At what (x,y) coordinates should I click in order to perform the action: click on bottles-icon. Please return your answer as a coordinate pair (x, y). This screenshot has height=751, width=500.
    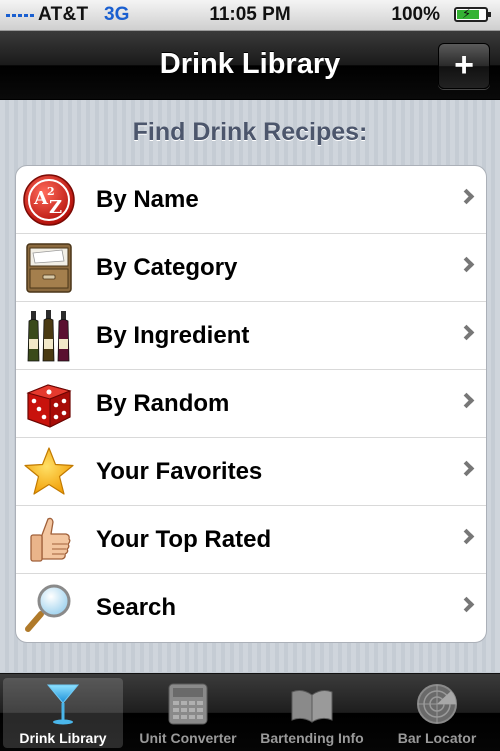
    Looking at the image, I should click on (49, 336).